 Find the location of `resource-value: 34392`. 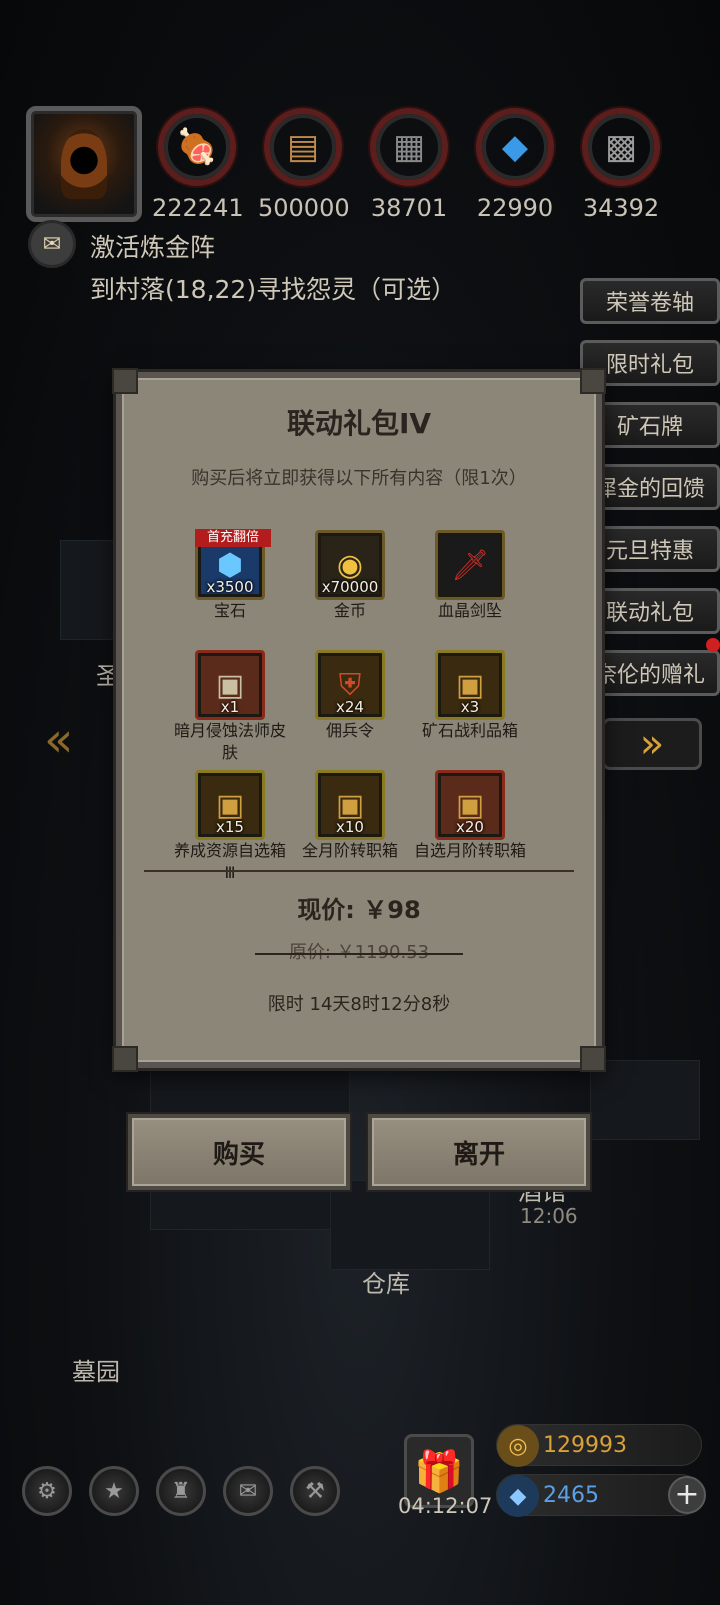

resource-value: 34392 is located at coordinates (621, 208).